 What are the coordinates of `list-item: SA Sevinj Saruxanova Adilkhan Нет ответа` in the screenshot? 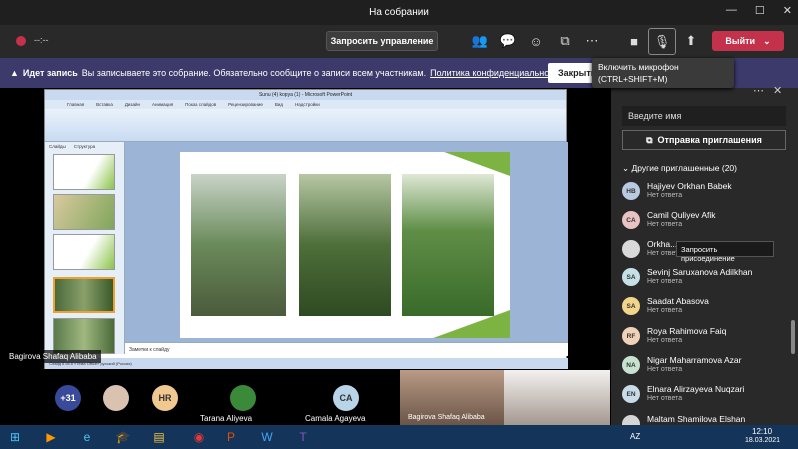 It's located at (707, 278).